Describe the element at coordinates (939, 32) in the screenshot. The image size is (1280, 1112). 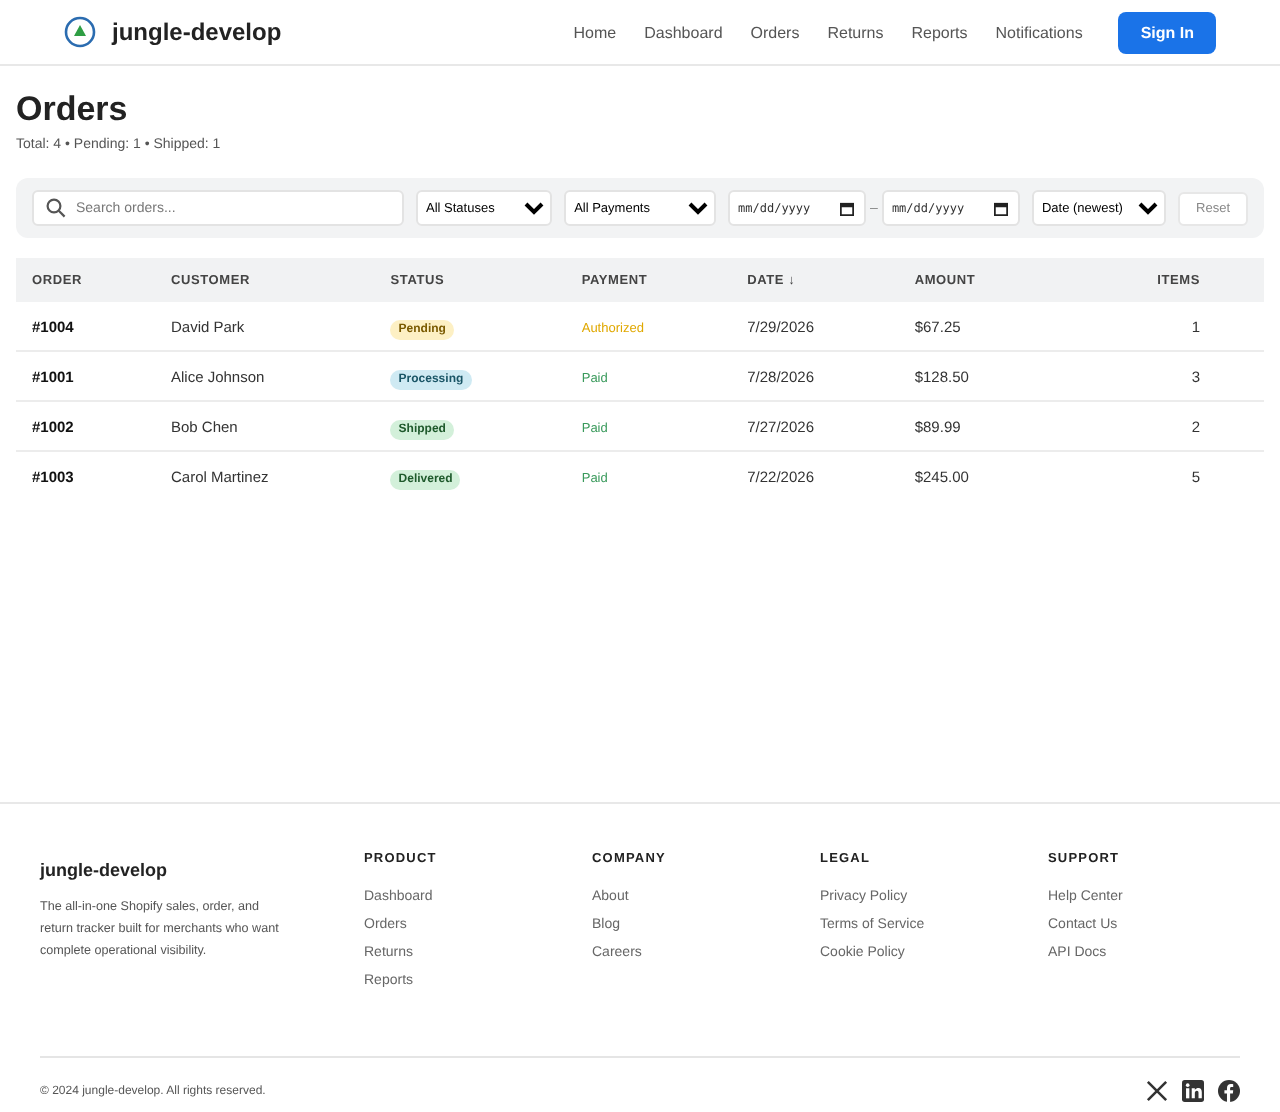
I see `nav-link: Reports` at that location.